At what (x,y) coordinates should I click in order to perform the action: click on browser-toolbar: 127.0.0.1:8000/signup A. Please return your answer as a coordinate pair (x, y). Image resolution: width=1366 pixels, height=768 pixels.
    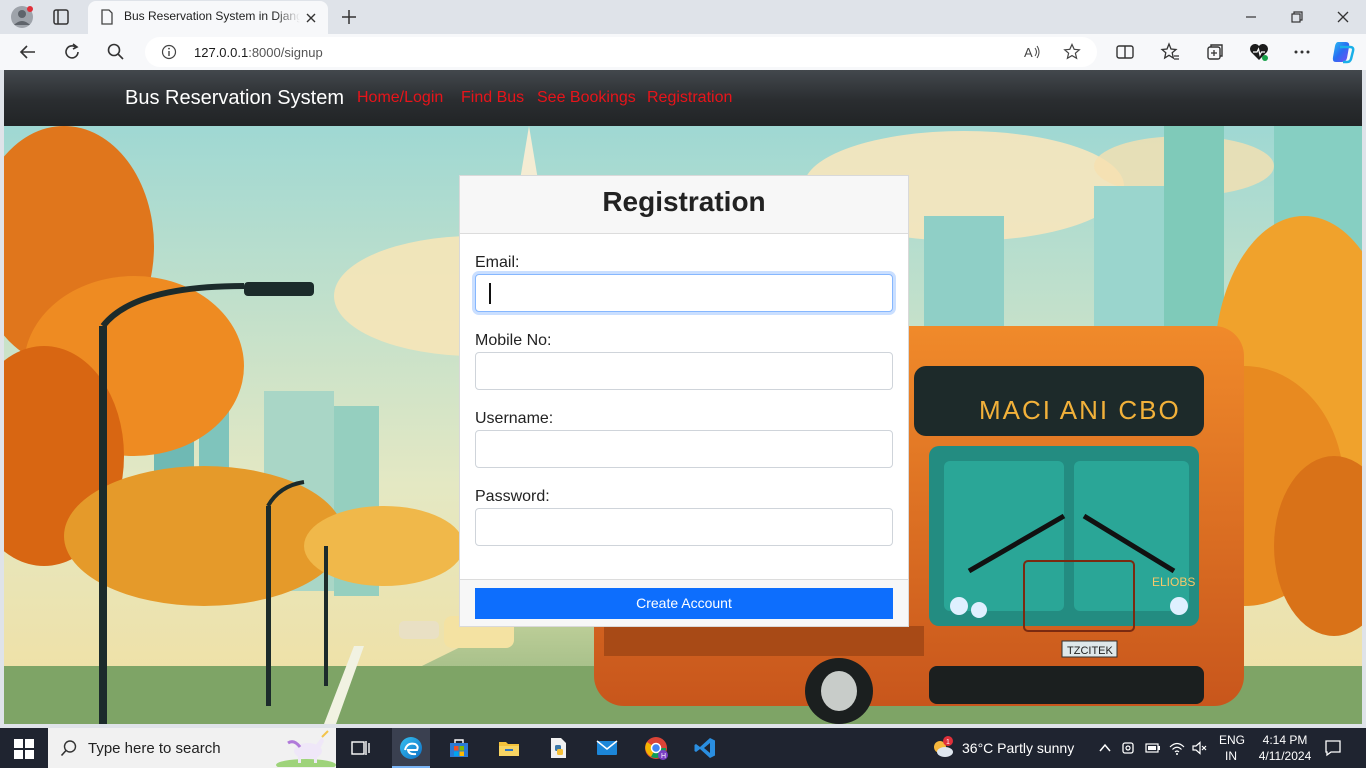
    Looking at the image, I should click on (683, 52).